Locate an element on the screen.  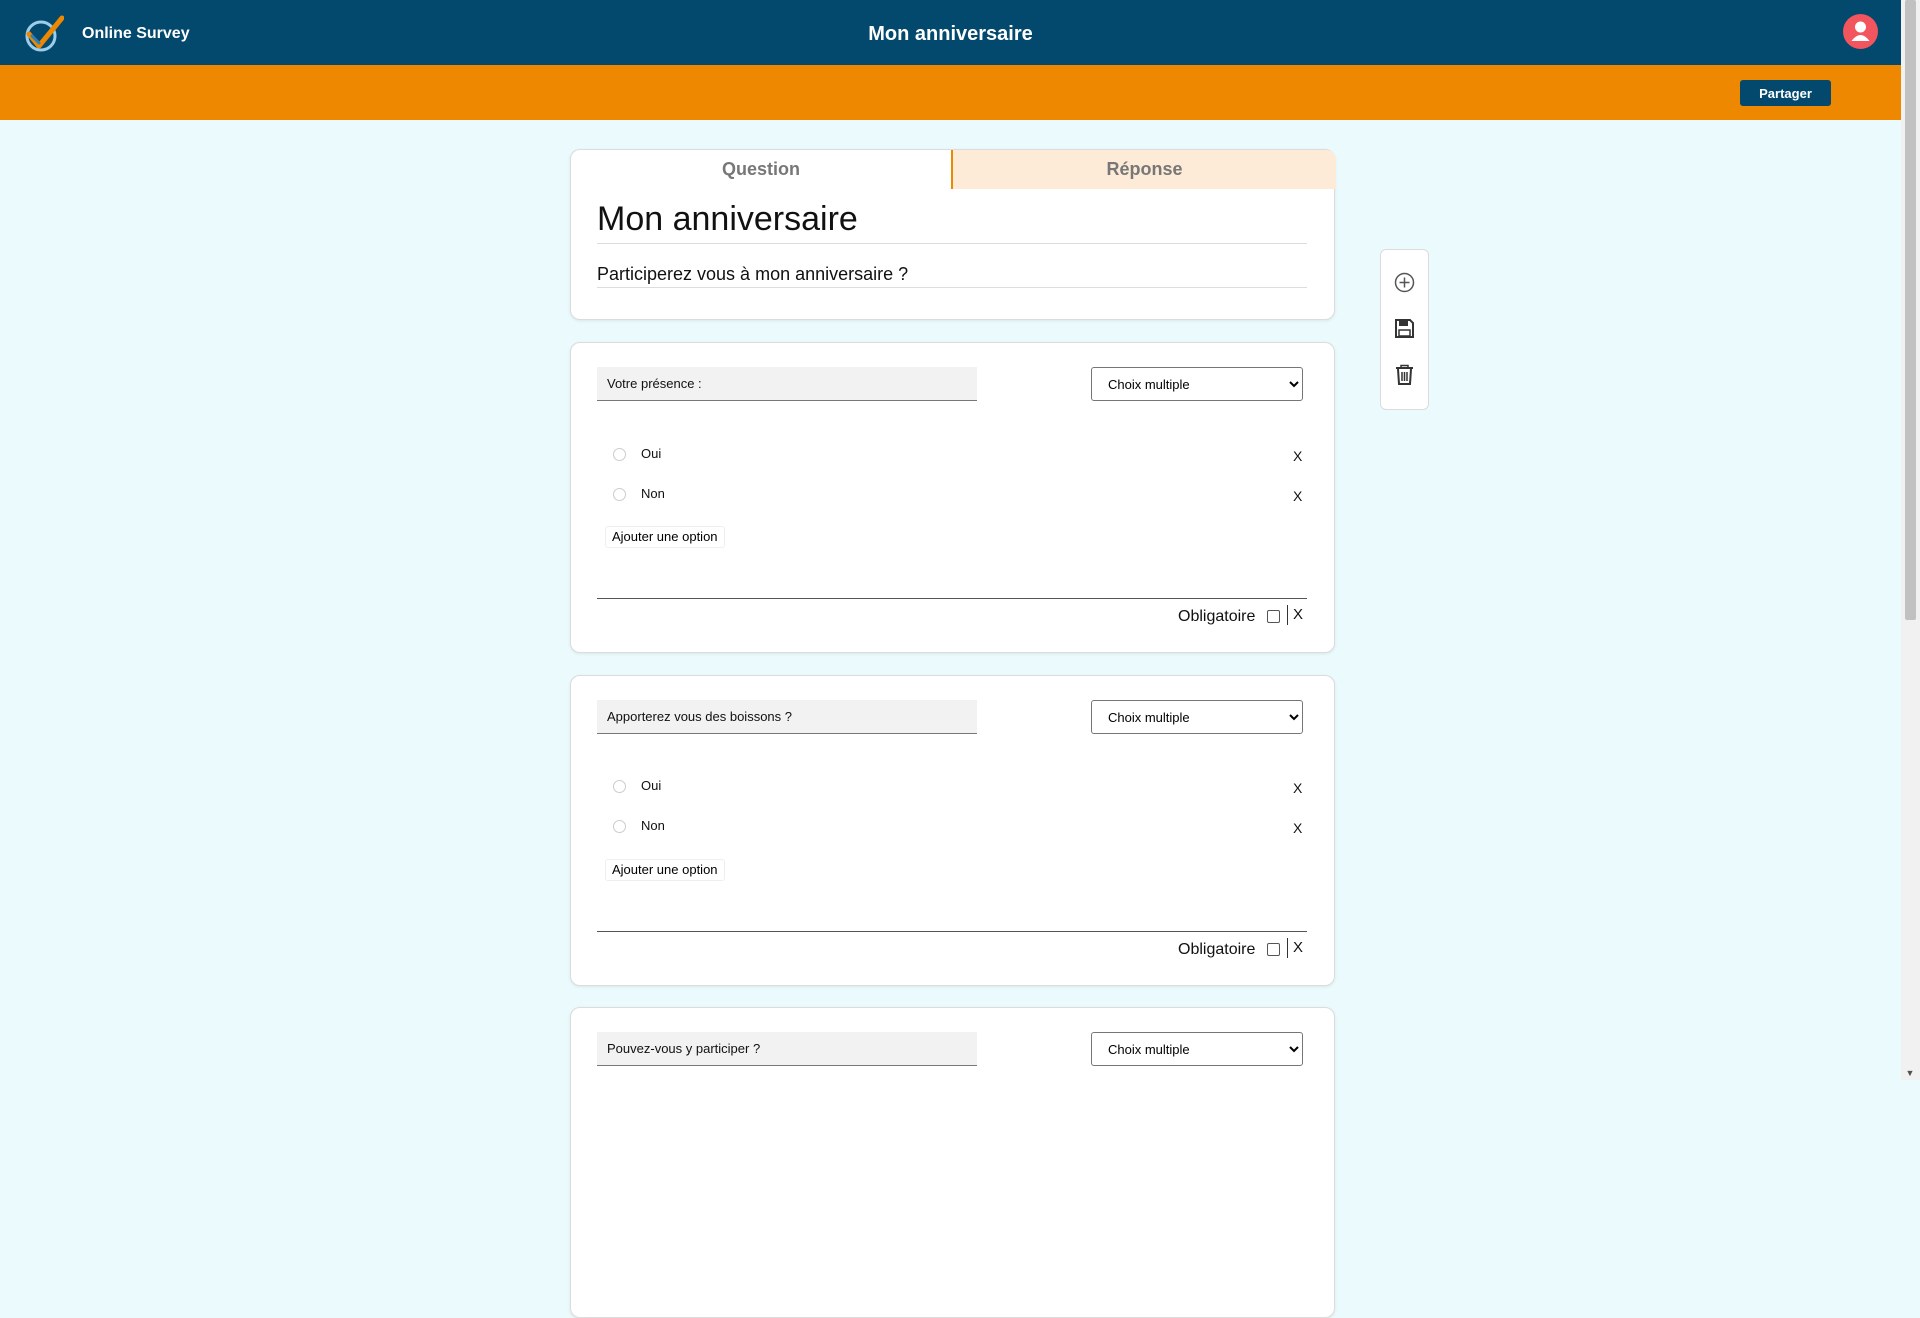
action-bar is located at coordinates (950, 92).